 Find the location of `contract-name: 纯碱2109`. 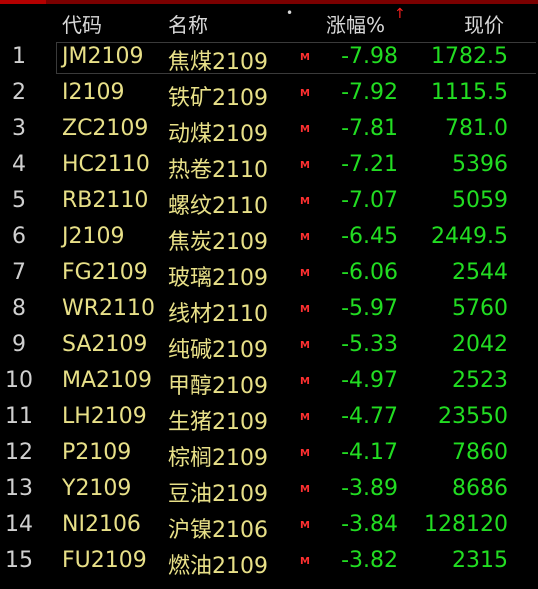

contract-name: 纯碱2109 is located at coordinates (218, 350).